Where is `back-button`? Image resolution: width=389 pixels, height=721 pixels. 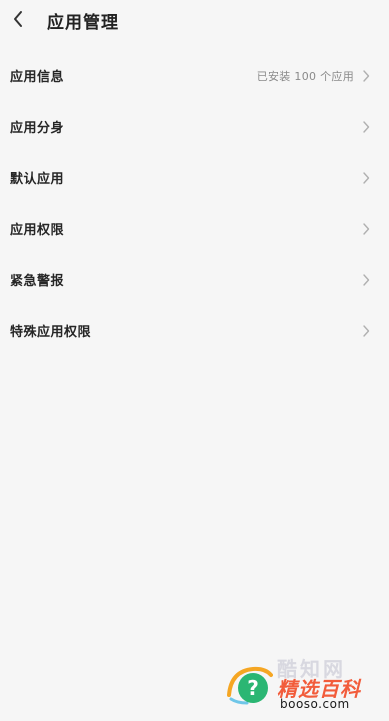 back-button is located at coordinates (18, 19).